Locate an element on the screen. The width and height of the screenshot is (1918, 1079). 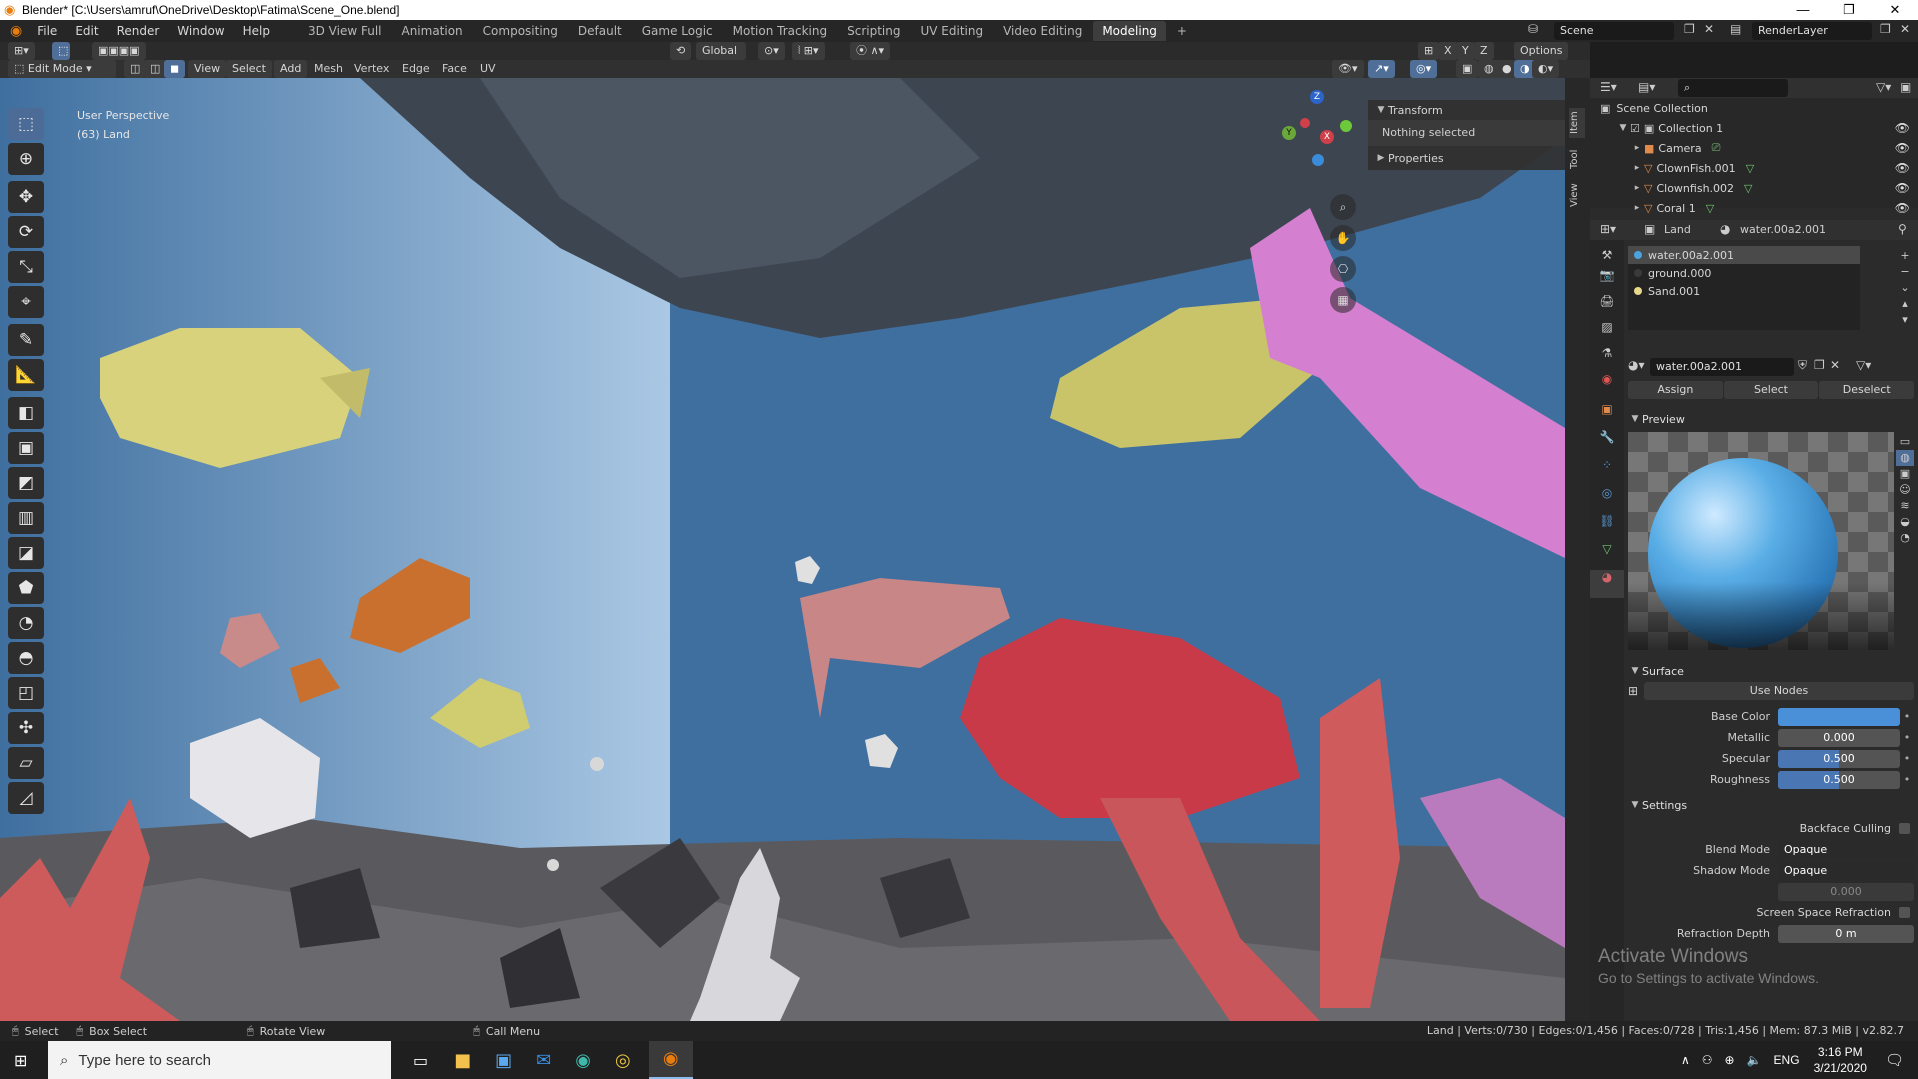
menu-file: File is located at coordinates (47, 31).